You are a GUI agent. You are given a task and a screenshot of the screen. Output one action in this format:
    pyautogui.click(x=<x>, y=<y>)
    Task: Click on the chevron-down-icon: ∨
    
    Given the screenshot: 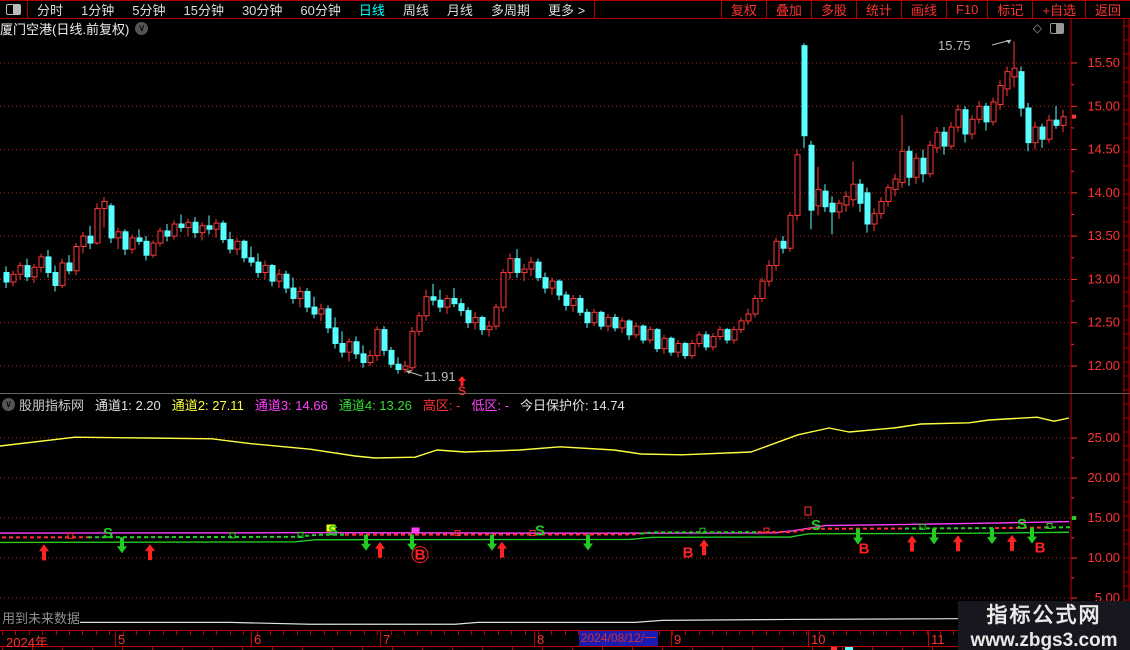 What is the action you would take?
    pyautogui.click(x=142, y=28)
    